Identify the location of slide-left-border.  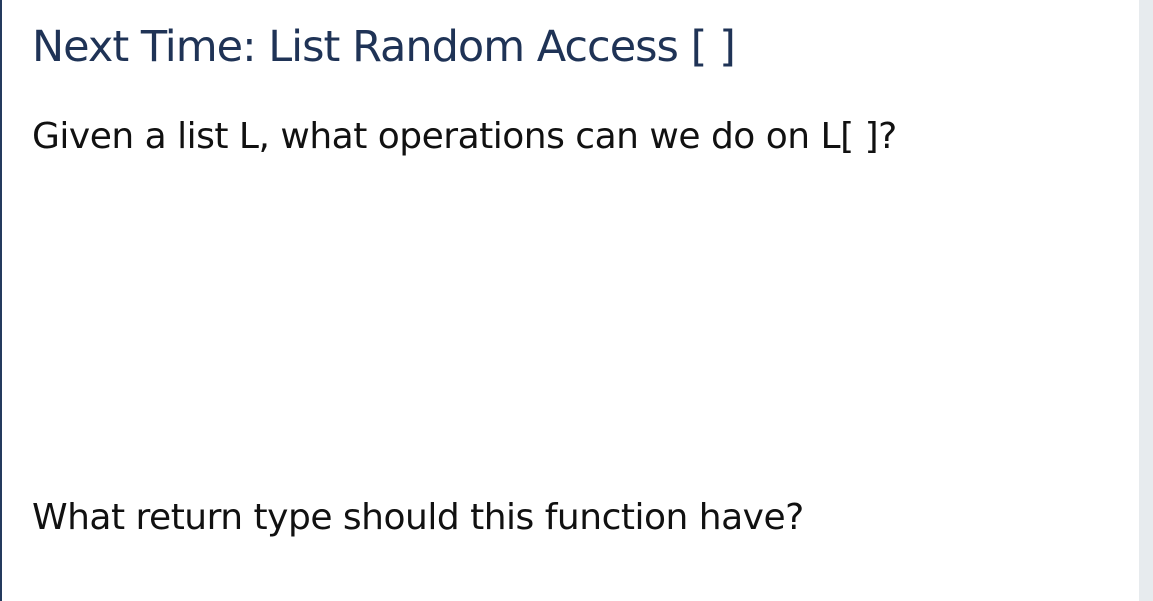
(1, 300).